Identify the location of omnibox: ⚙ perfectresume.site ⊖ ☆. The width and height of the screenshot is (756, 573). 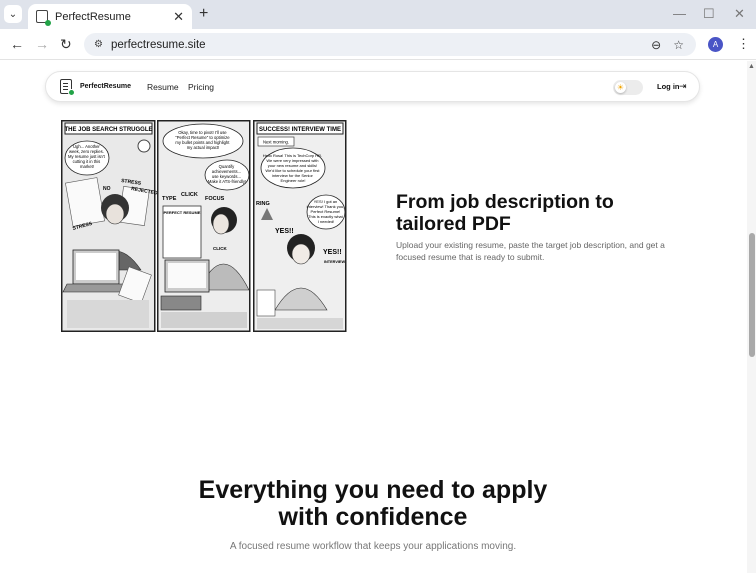
(390, 44).